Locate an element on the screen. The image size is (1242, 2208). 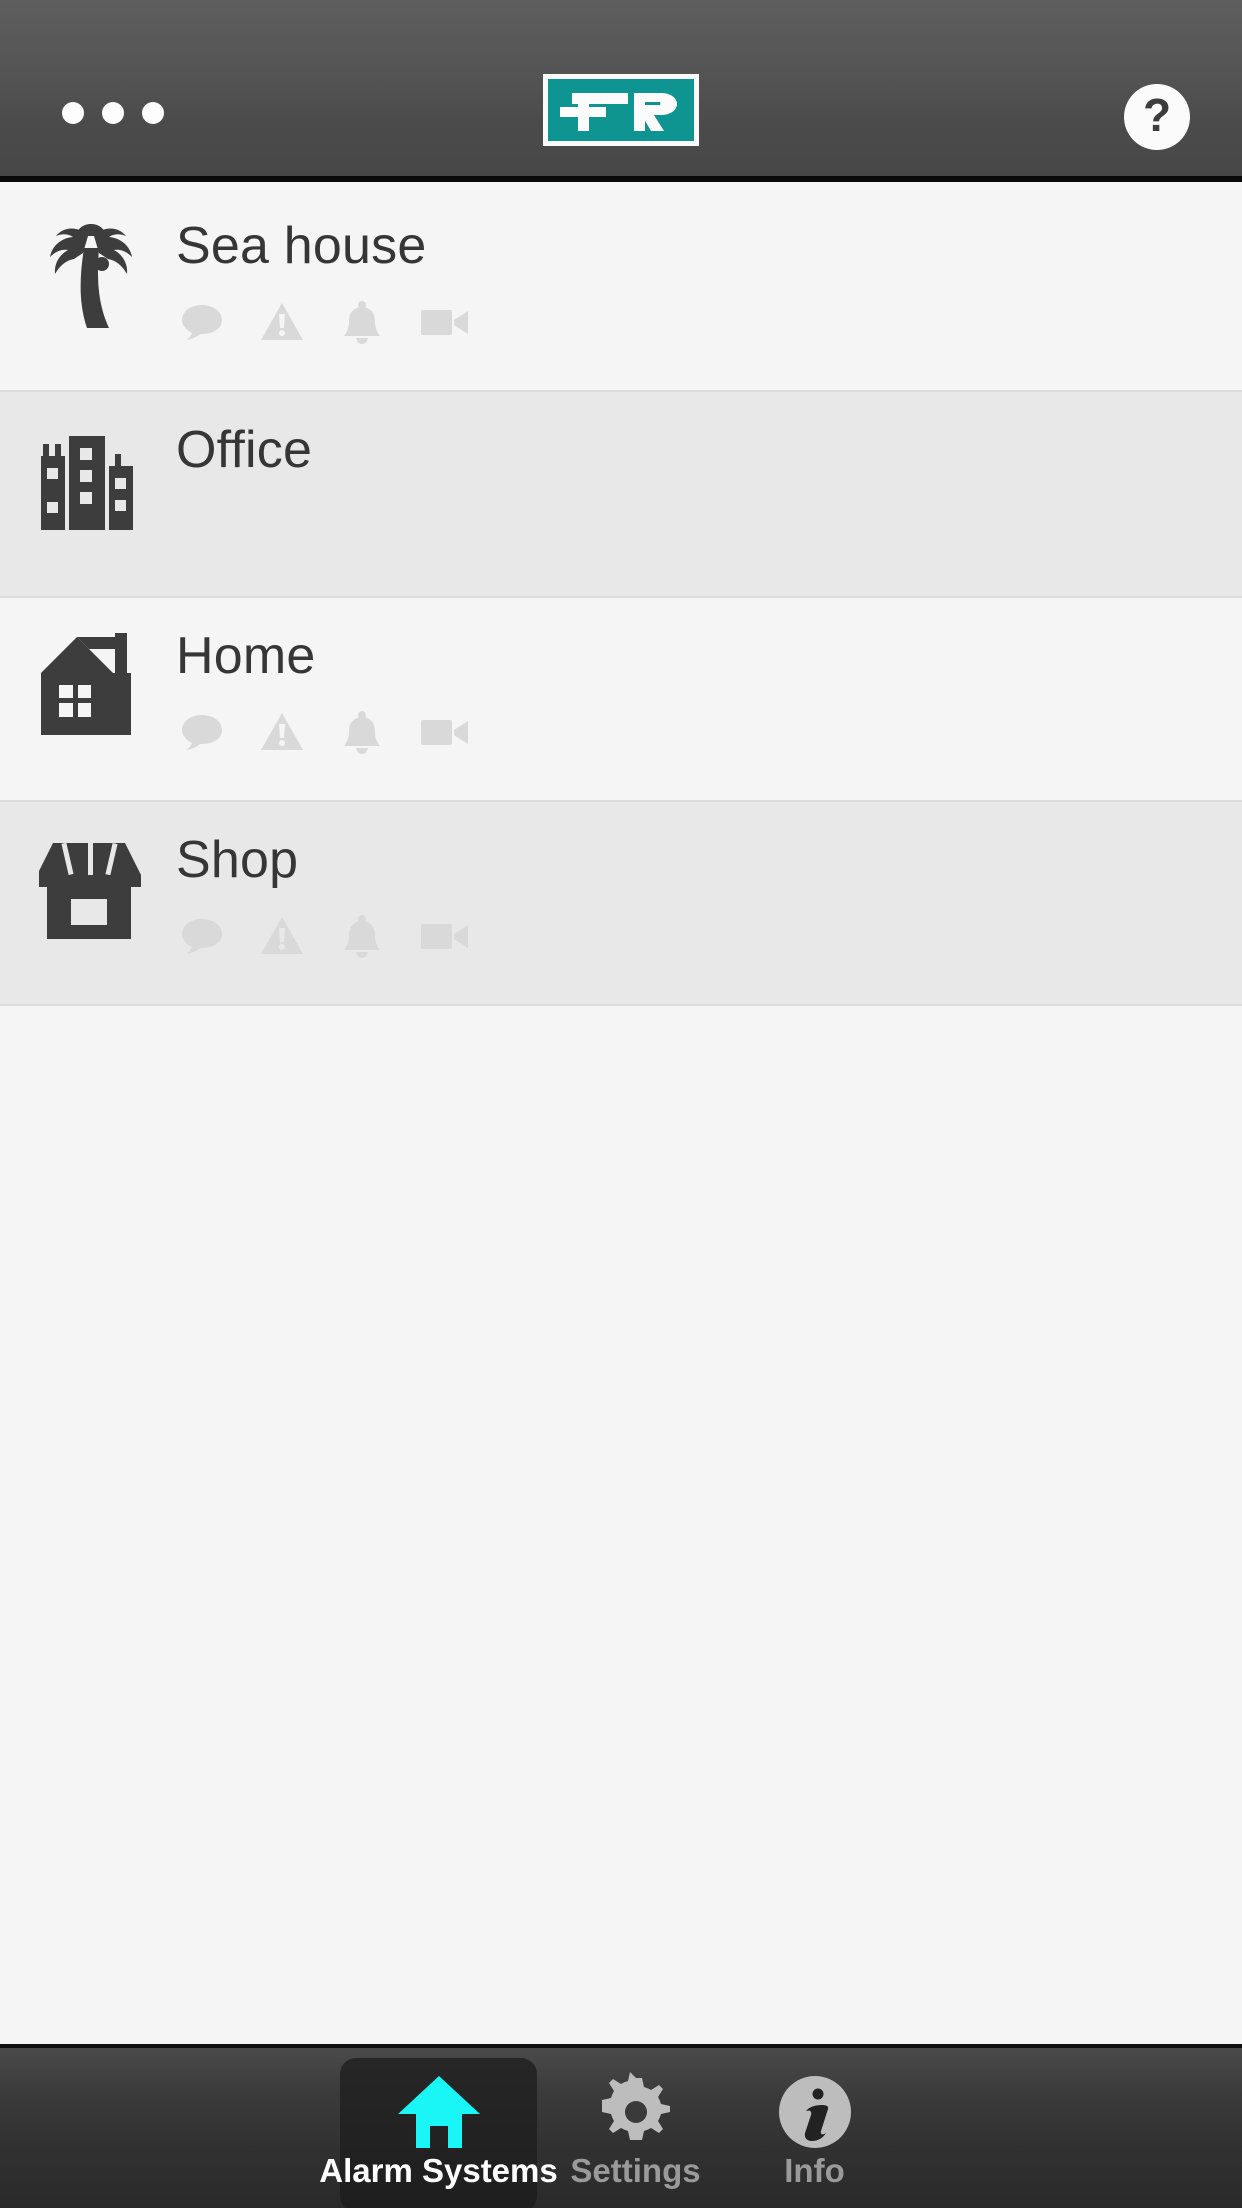
bottom-navigation-bar: Alarm Systems Settings Info is located at coordinates (621, 2126).